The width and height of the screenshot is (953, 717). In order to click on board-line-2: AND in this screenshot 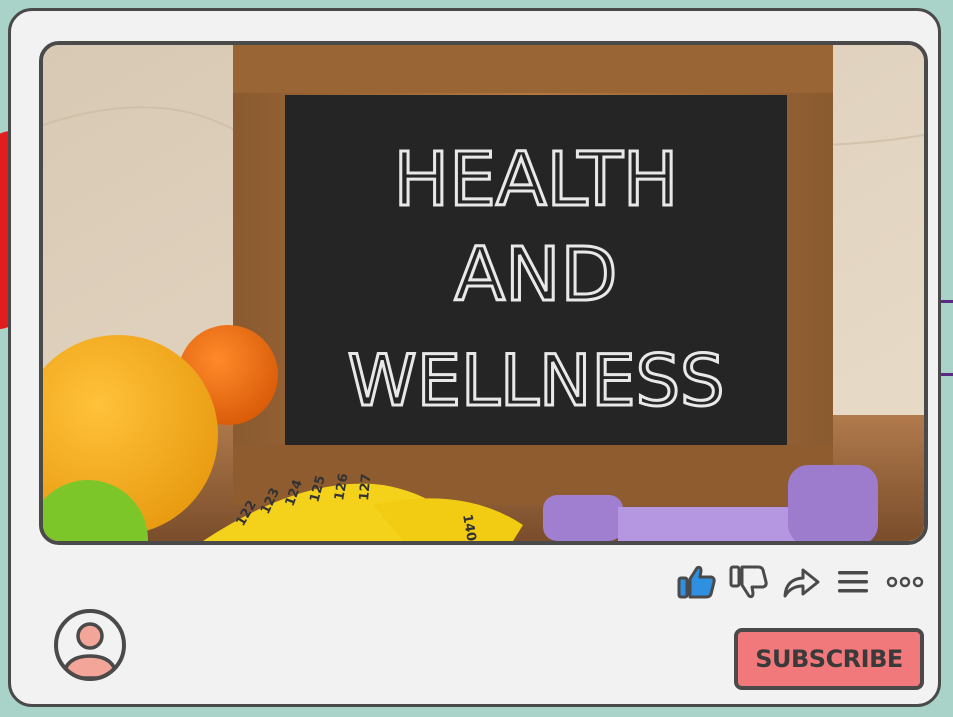, I will do `click(536, 275)`.